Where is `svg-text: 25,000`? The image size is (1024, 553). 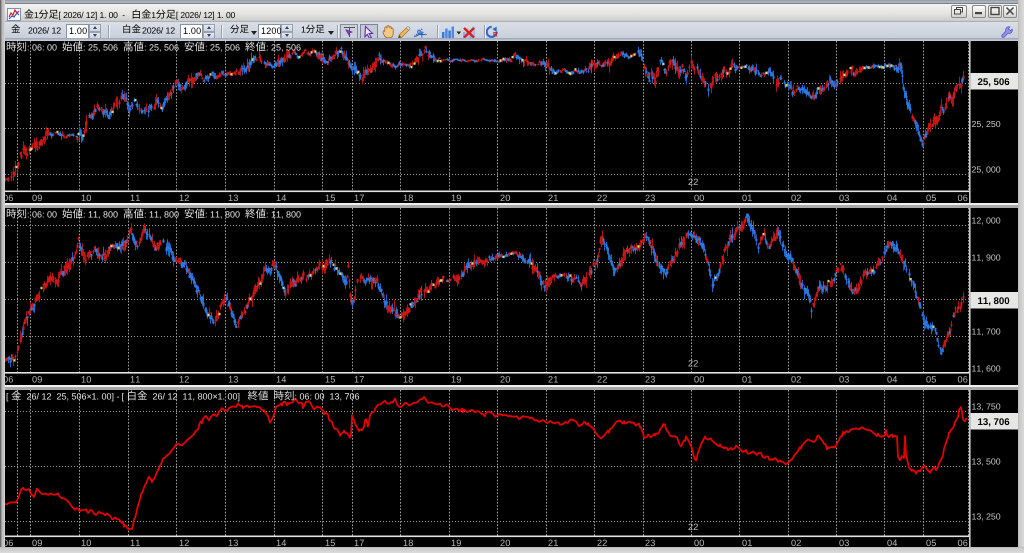 svg-text: 25,000 is located at coordinates (986, 170).